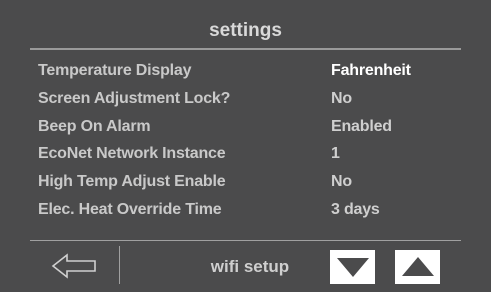  I want to click on scroll-up-button, so click(417, 267).